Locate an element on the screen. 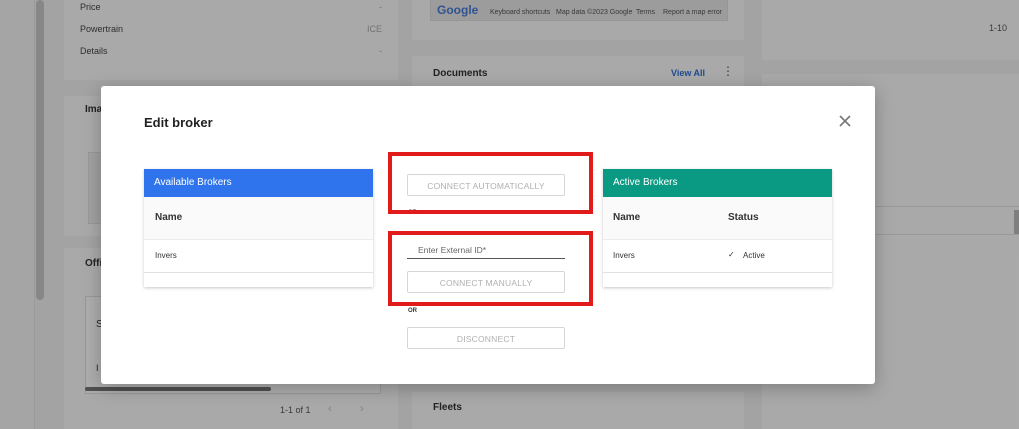  available-brokers-panel: Available Brokers Name Invers is located at coordinates (258, 228).